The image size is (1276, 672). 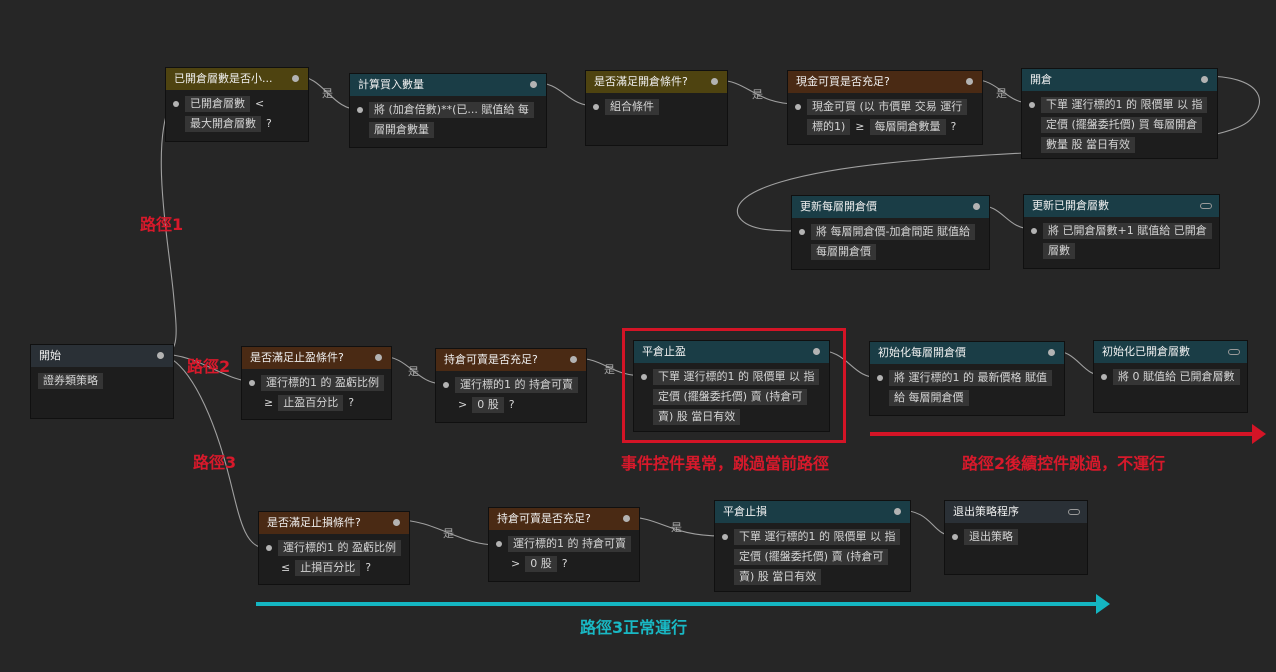 What do you see at coordinates (314, 522) in the screenshot?
I see `node-title: 是否滿足止損條件?` at bounding box center [314, 522].